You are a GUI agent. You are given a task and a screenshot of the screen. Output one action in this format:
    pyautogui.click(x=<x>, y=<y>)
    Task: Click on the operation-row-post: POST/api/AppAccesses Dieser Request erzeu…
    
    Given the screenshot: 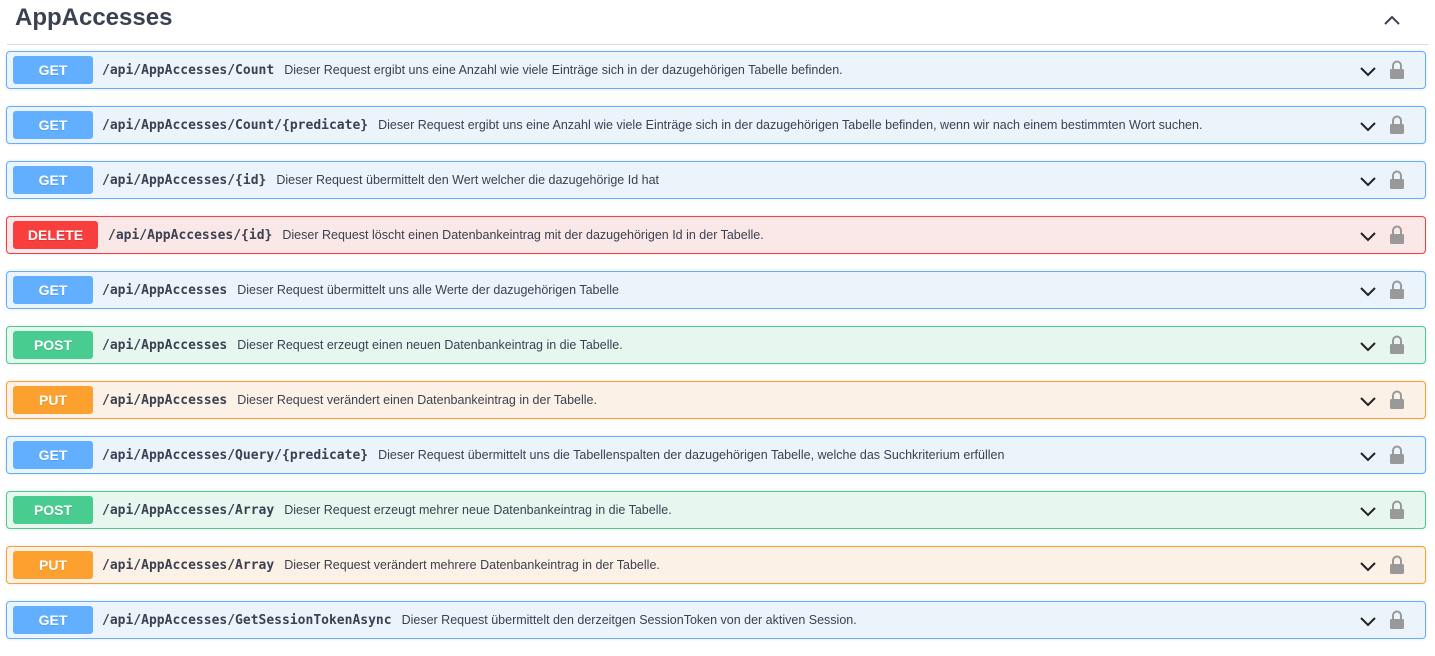 What is the action you would take?
    pyautogui.click(x=716, y=345)
    